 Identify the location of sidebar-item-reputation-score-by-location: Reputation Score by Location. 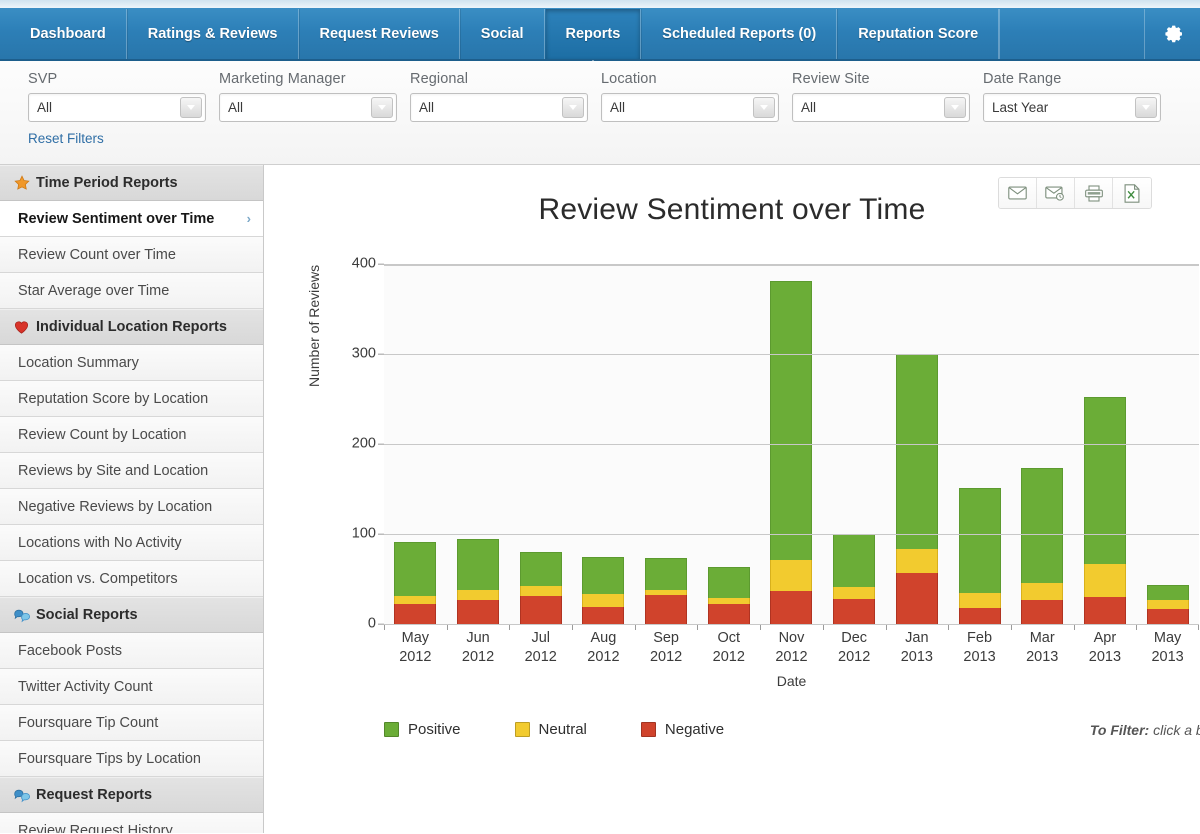
(131, 399).